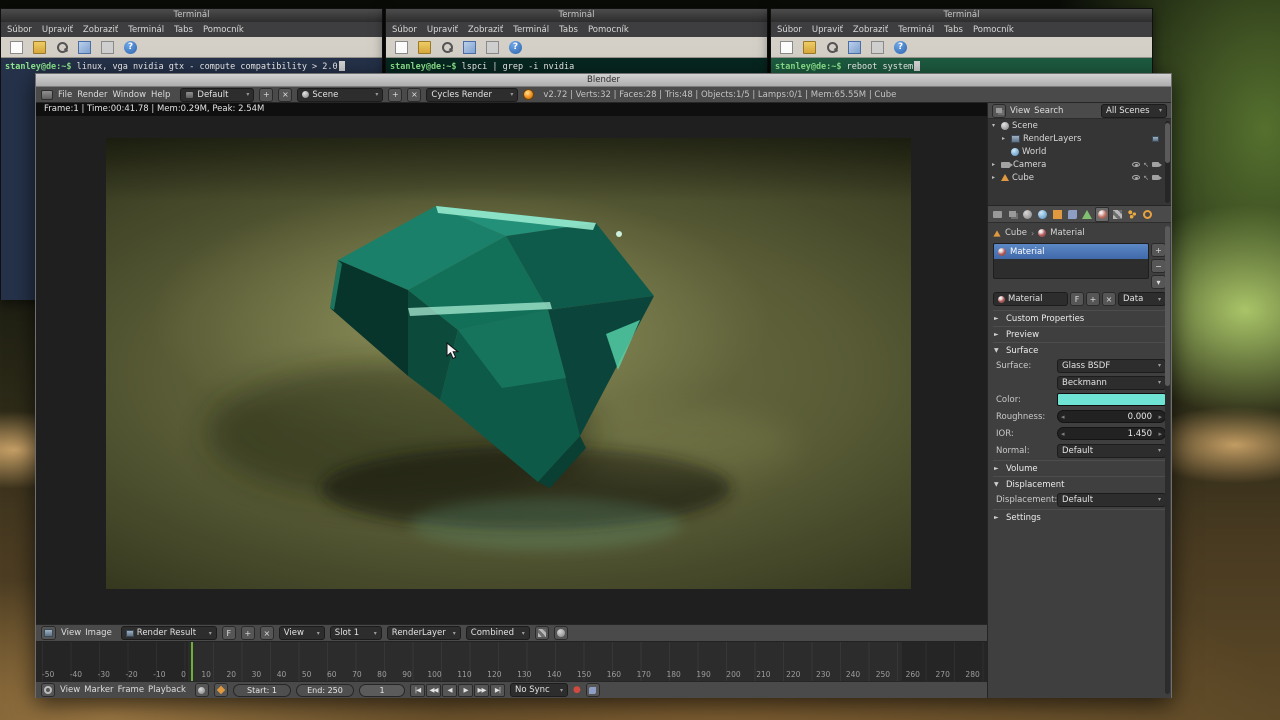 This screenshot has width=1280, height=720. Describe the element at coordinates (1132, 214) in the screenshot. I see `tab-particles` at that location.